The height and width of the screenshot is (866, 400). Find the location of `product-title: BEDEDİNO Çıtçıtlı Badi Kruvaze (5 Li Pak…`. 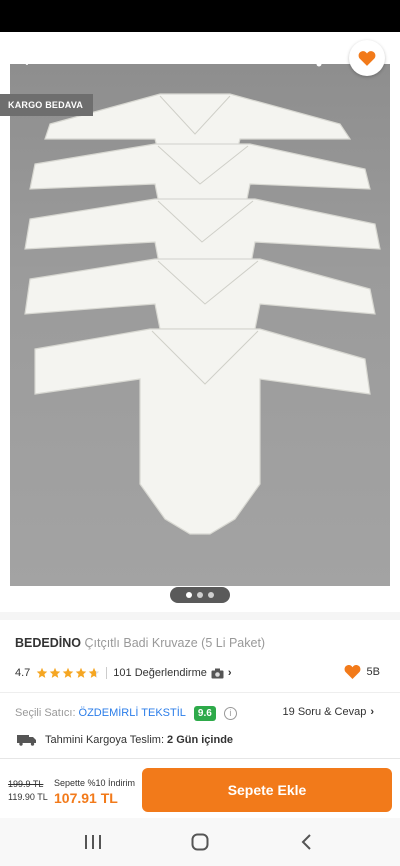

product-title: BEDEDİNO Çıtçıtlı Badi Kruvaze (5 Li Pak… is located at coordinates (200, 643).